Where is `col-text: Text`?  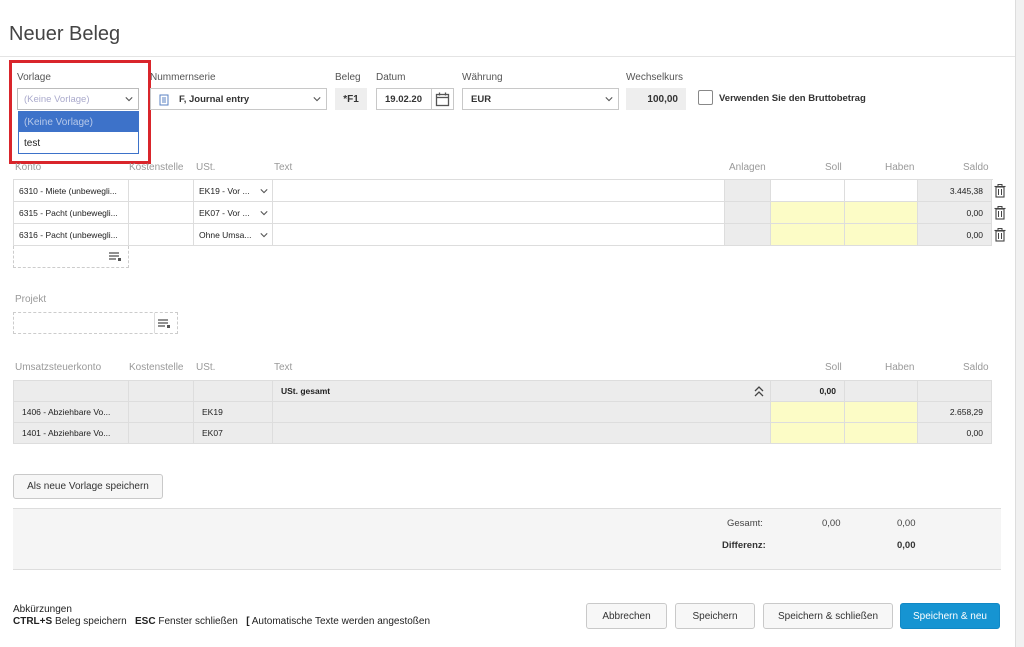 col-text: Text is located at coordinates (283, 167).